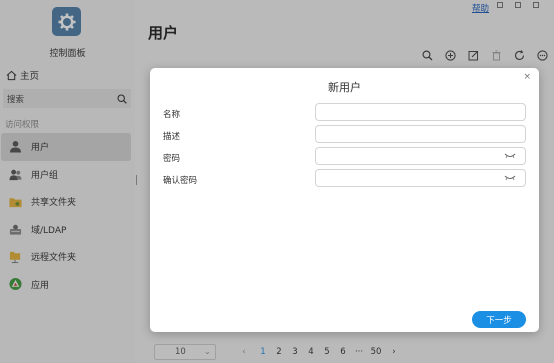 The image size is (554, 363). I want to click on name-label: 名称, so click(172, 115).